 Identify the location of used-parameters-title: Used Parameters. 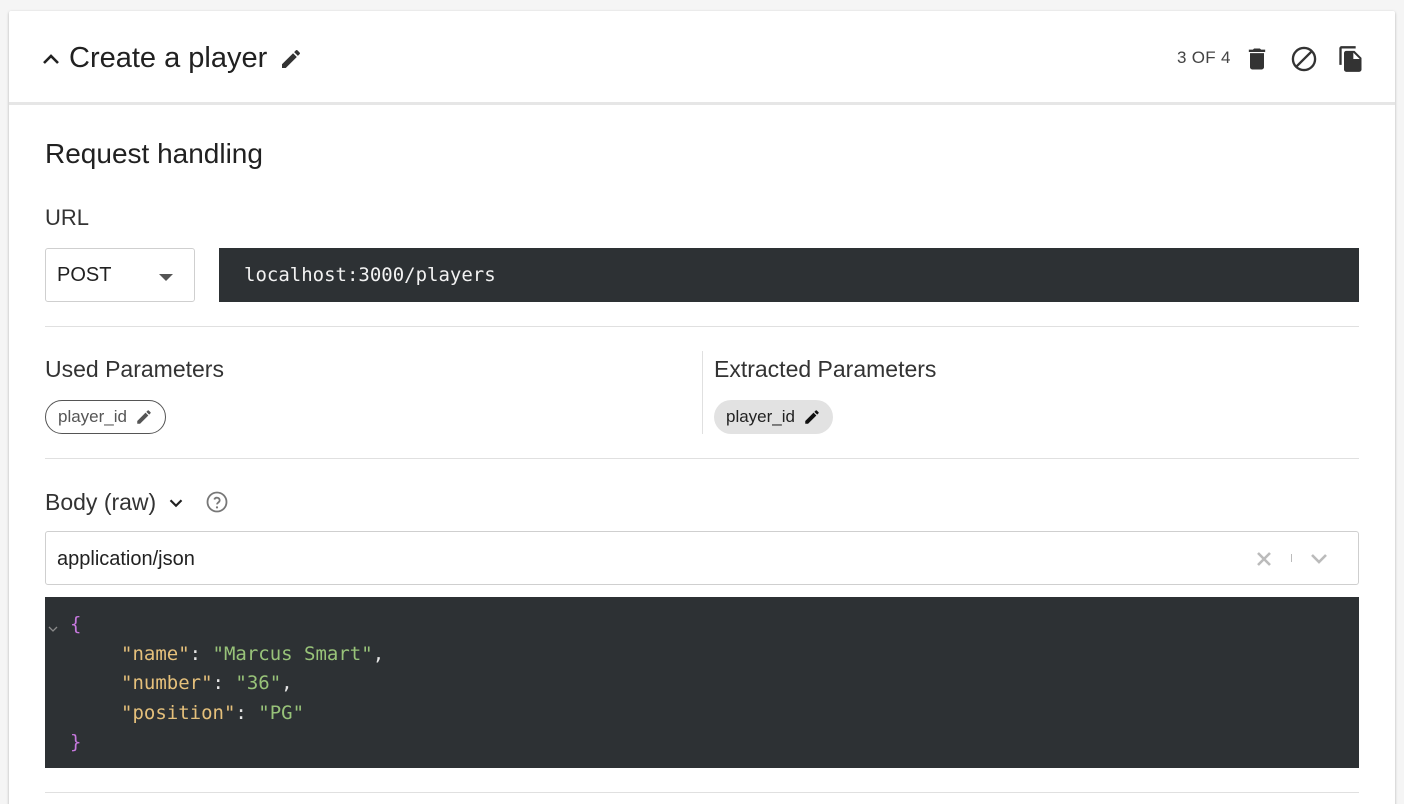
(134, 369).